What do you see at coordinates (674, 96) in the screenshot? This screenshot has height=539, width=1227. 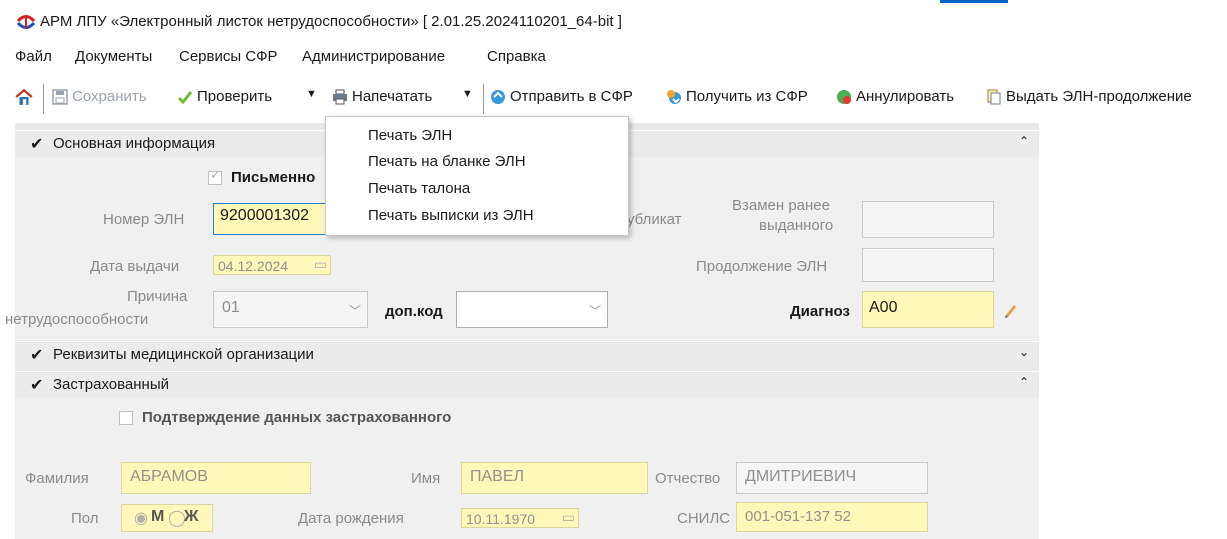 I see `receive-icon` at bounding box center [674, 96].